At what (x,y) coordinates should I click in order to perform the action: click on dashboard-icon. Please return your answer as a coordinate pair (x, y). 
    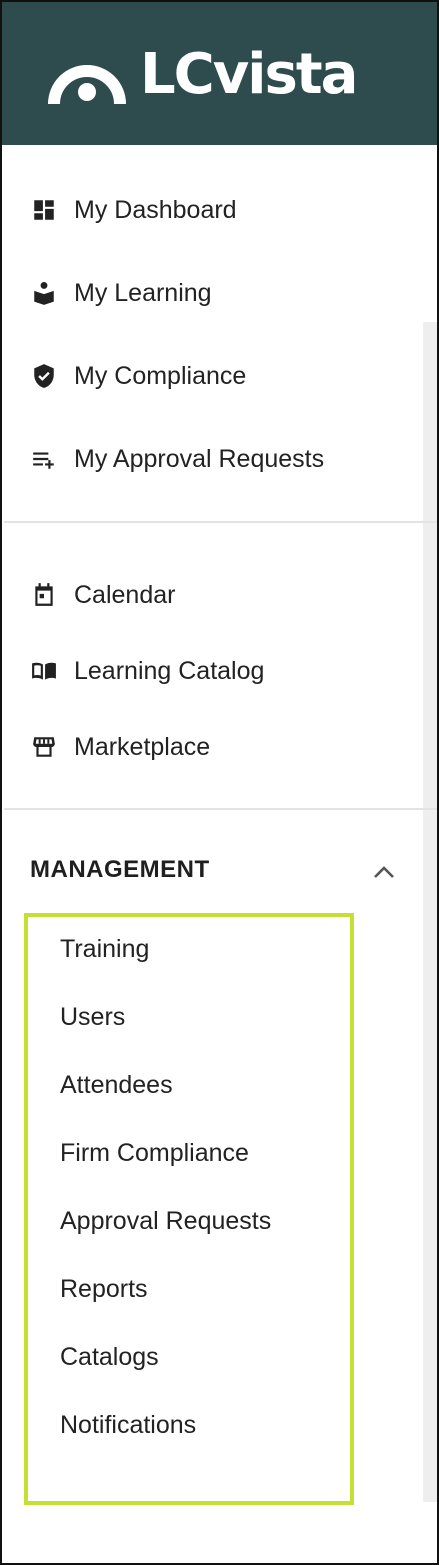
    Looking at the image, I should click on (44, 210).